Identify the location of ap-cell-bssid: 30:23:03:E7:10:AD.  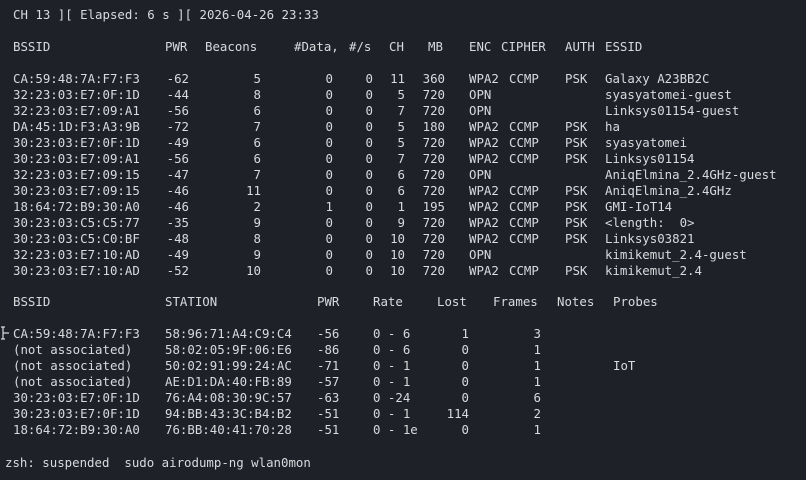
(76, 270).